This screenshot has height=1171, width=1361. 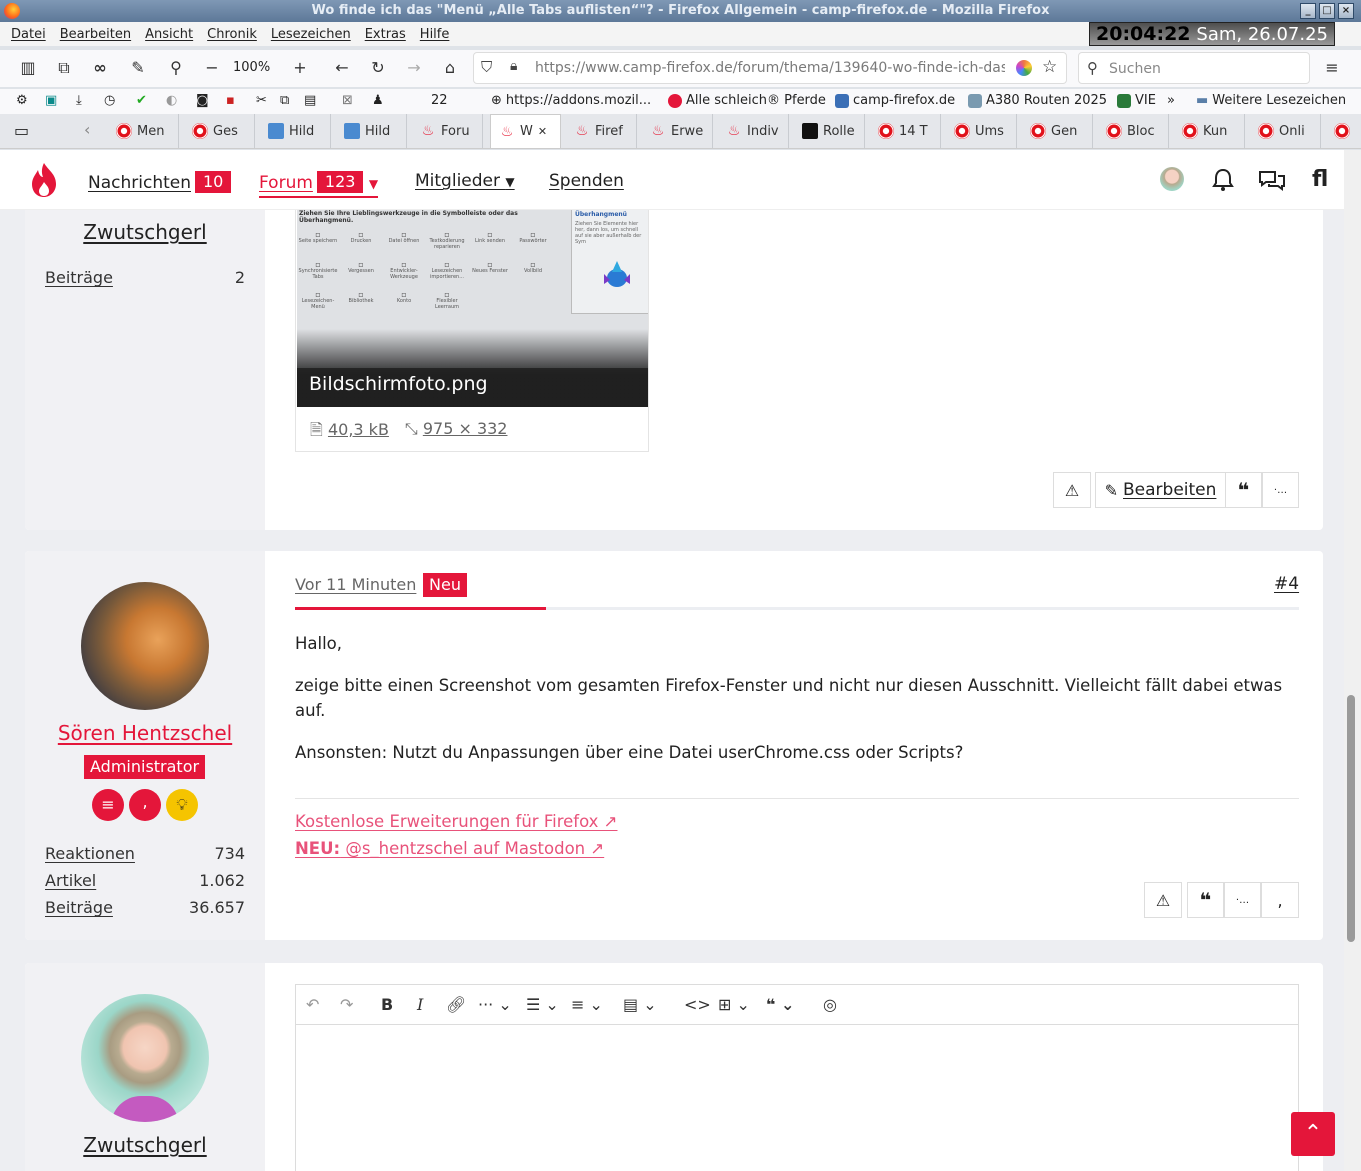 What do you see at coordinates (378, 68) in the screenshot?
I see `reload-icon: ↻` at bounding box center [378, 68].